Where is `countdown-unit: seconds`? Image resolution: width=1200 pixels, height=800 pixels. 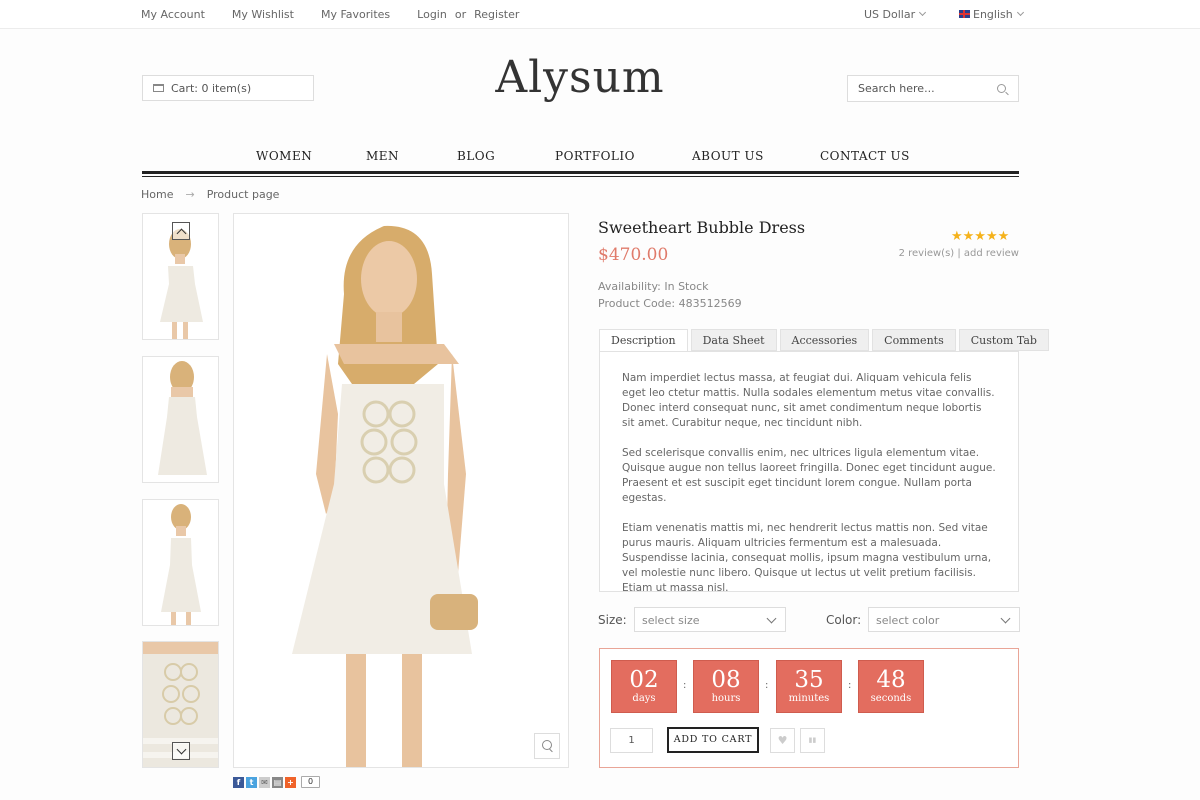 countdown-unit: seconds is located at coordinates (891, 698).